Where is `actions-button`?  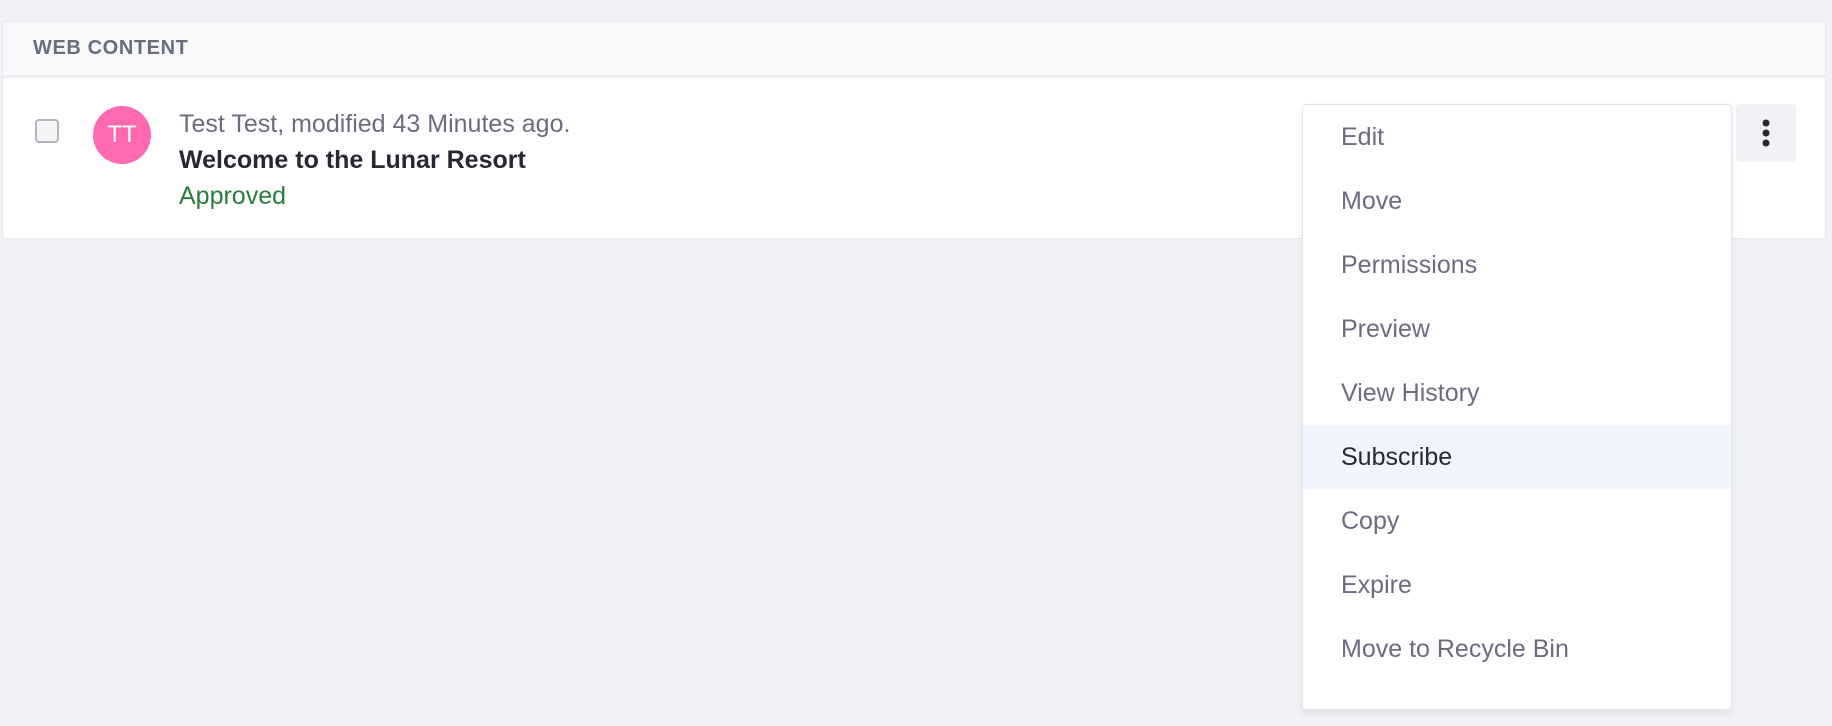 actions-button is located at coordinates (1766, 133).